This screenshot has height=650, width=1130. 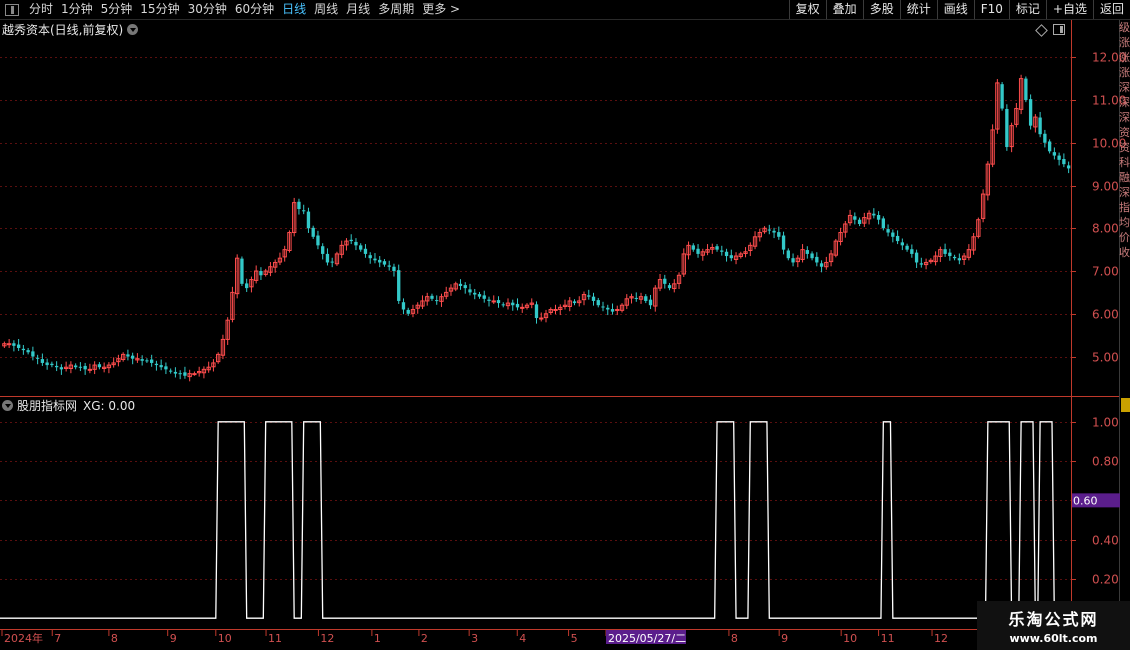 What do you see at coordinates (474, 638) in the screenshot?
I see `date-tick-label: 3` at bounding box center [474, 638].